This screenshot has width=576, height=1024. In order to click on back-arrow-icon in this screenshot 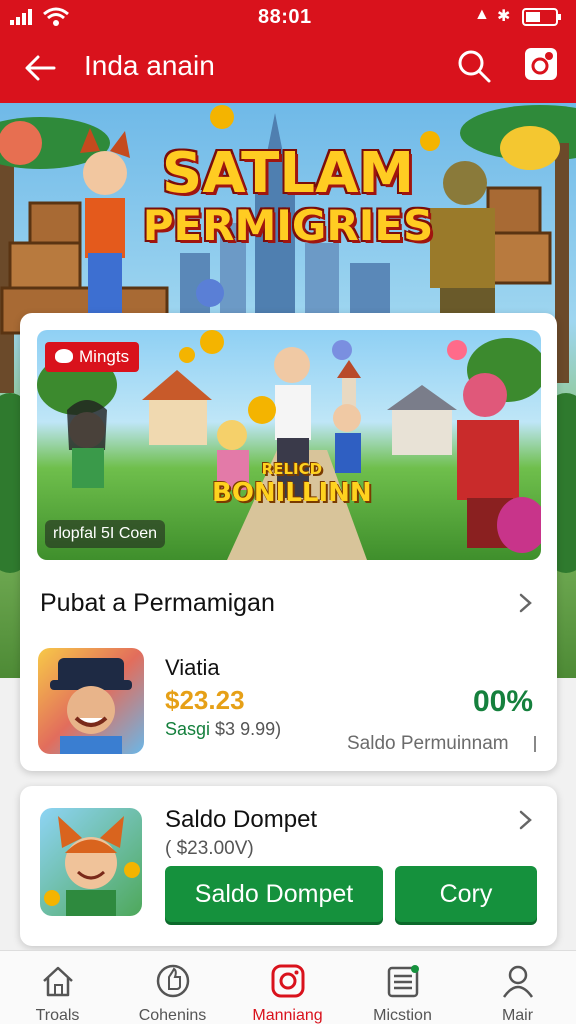, I will do `click(40, 68)`.